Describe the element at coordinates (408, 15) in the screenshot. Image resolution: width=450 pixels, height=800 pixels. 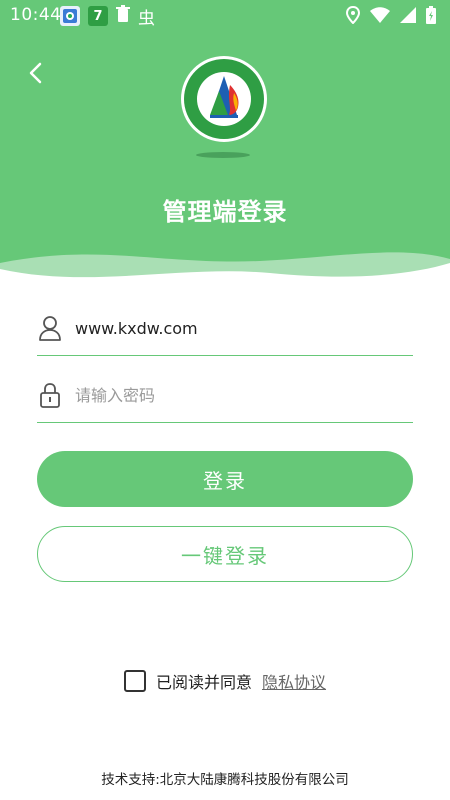
I see `signal-icon` at that location.